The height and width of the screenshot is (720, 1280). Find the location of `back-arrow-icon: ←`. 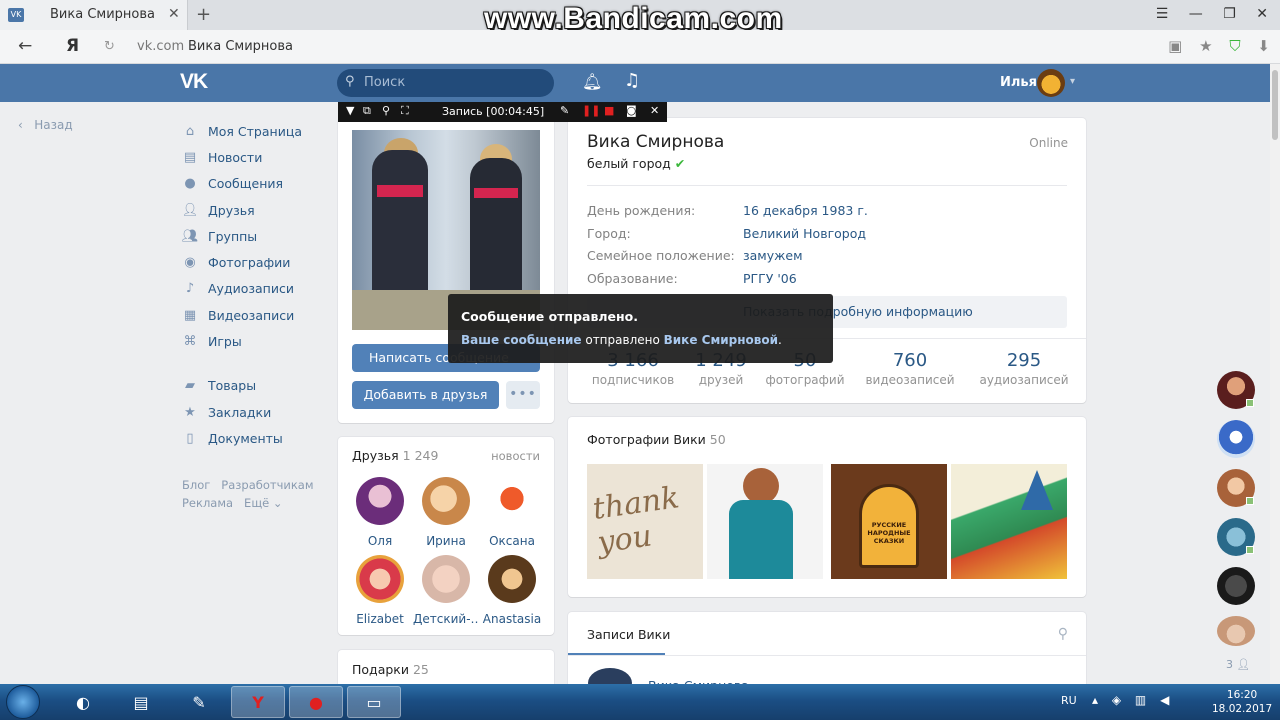

back-arrow-icon: ← is located at coordinates (25, 46).